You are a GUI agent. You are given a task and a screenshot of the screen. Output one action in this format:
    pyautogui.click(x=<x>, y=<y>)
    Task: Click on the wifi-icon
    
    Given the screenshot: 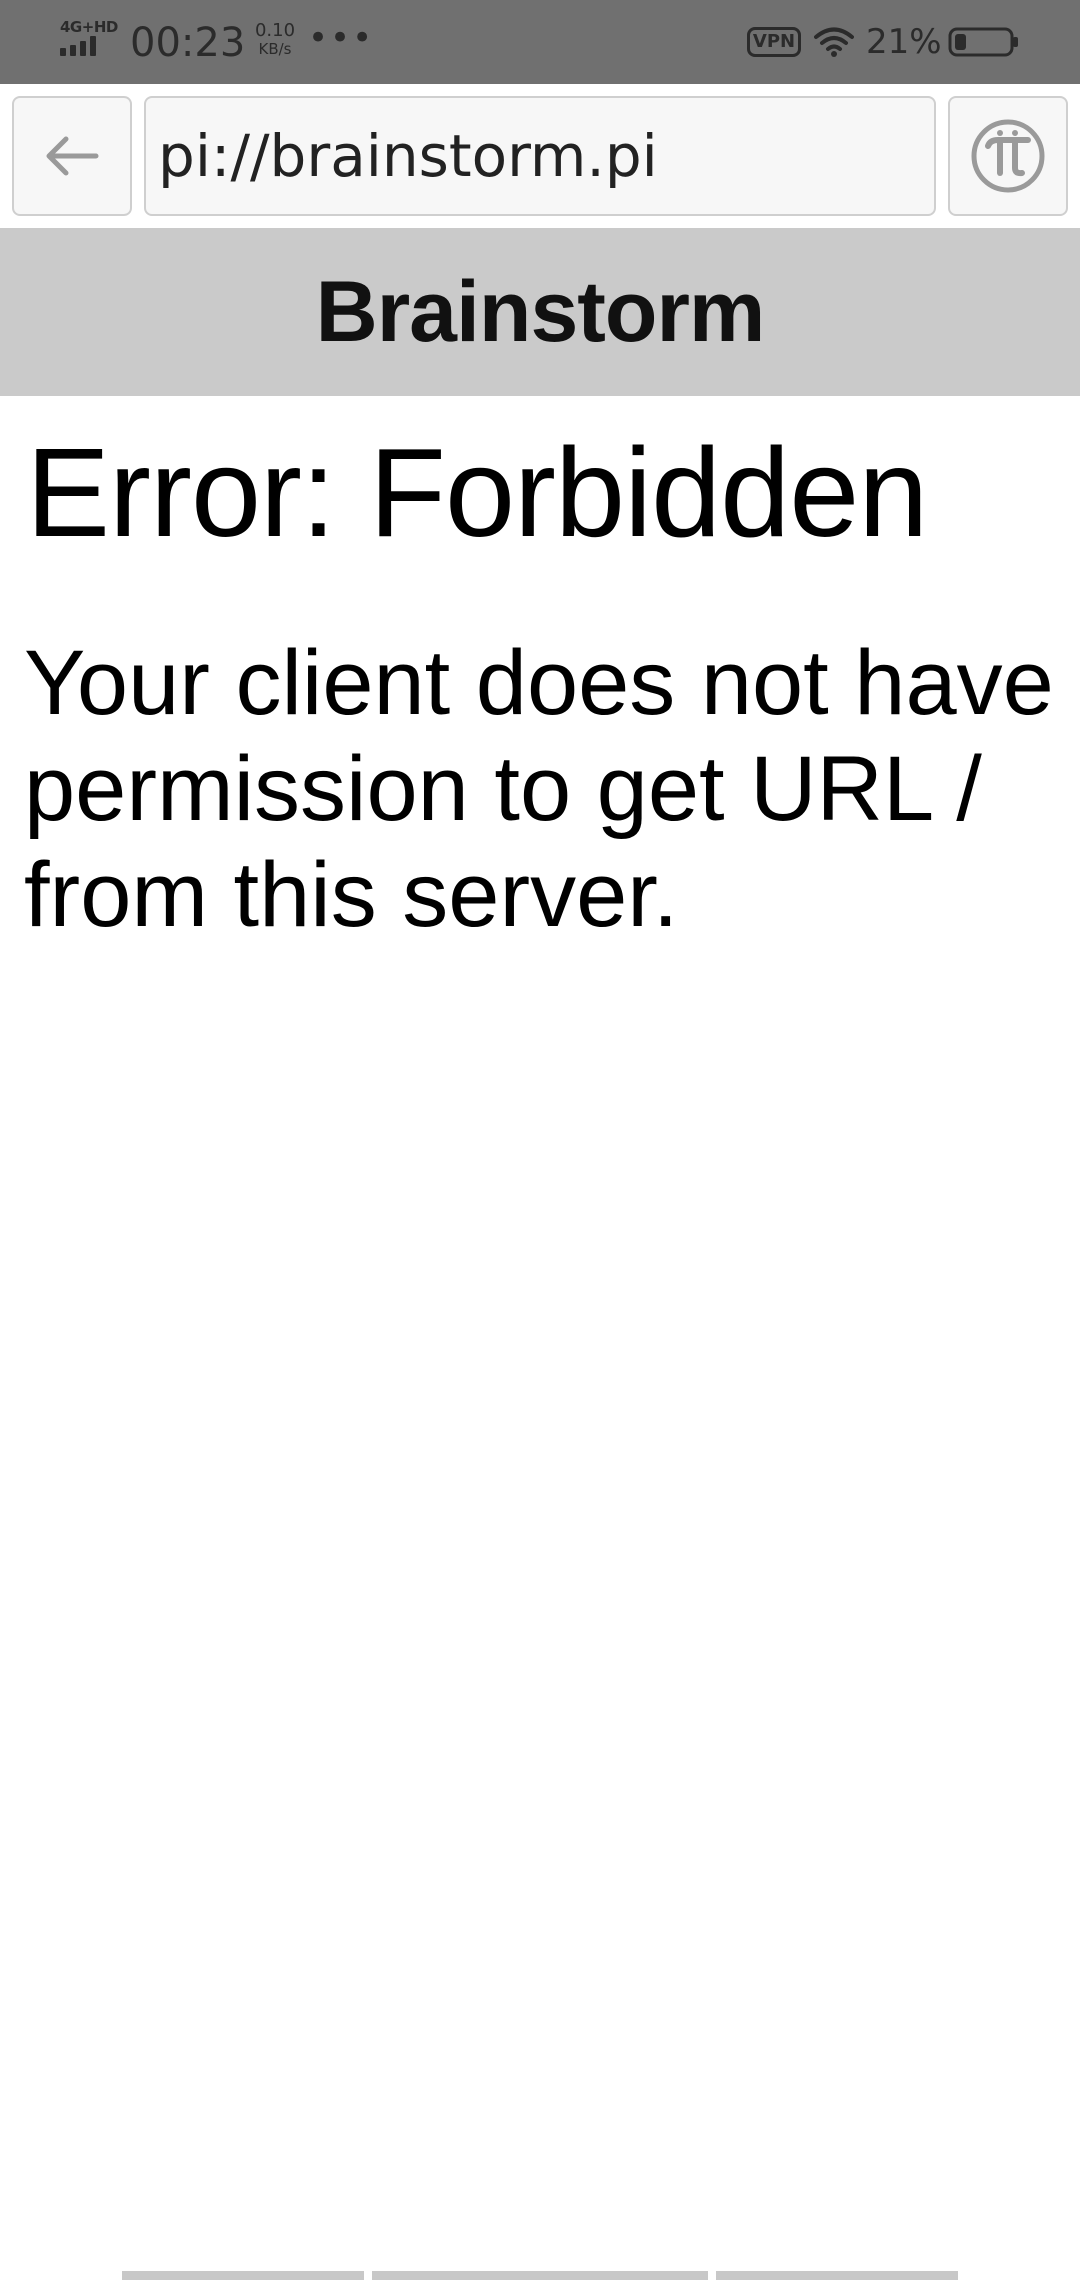 What is the action you would take?
    pyautogui.click(x=834, y=42)
    